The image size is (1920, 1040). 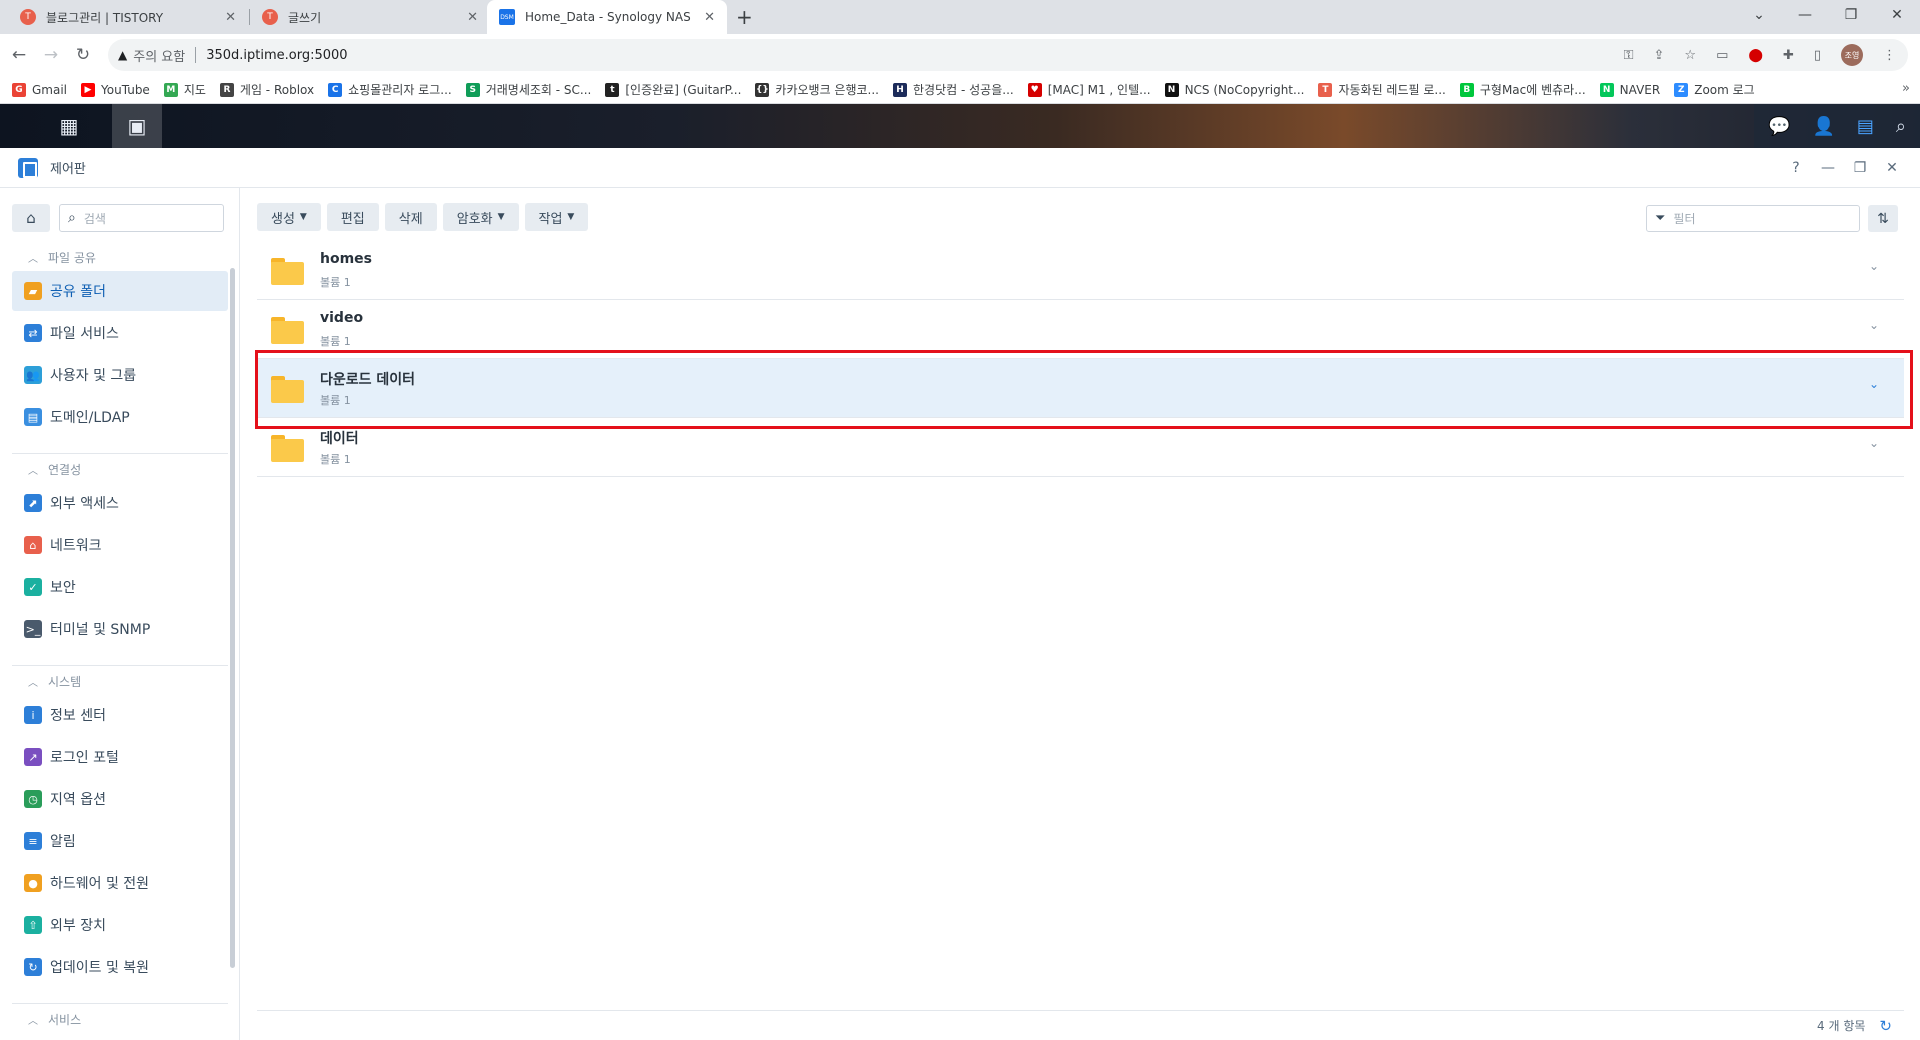 I want to click on folder-row: homes 볼륨 1 ⌄, so click(x=1080, y=270).